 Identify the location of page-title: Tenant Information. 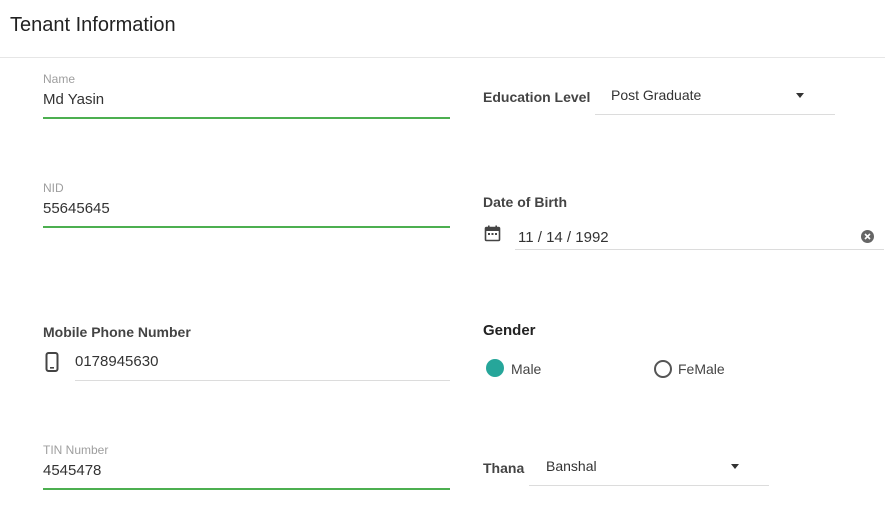
(93, 25).